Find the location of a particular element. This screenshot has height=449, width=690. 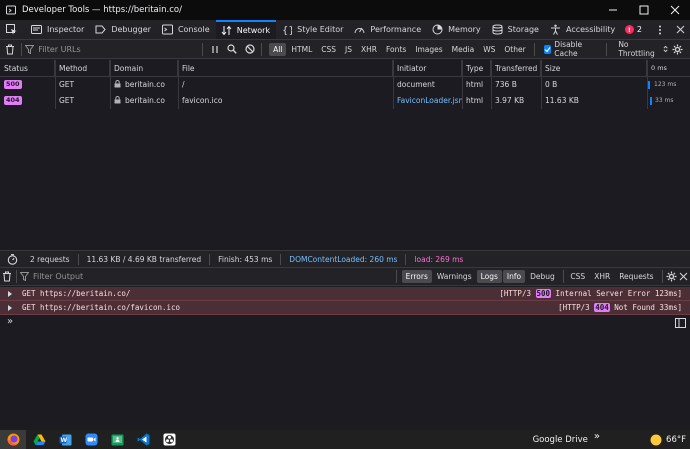

column-transferred: Transferred is located at coordinates (516, 68).